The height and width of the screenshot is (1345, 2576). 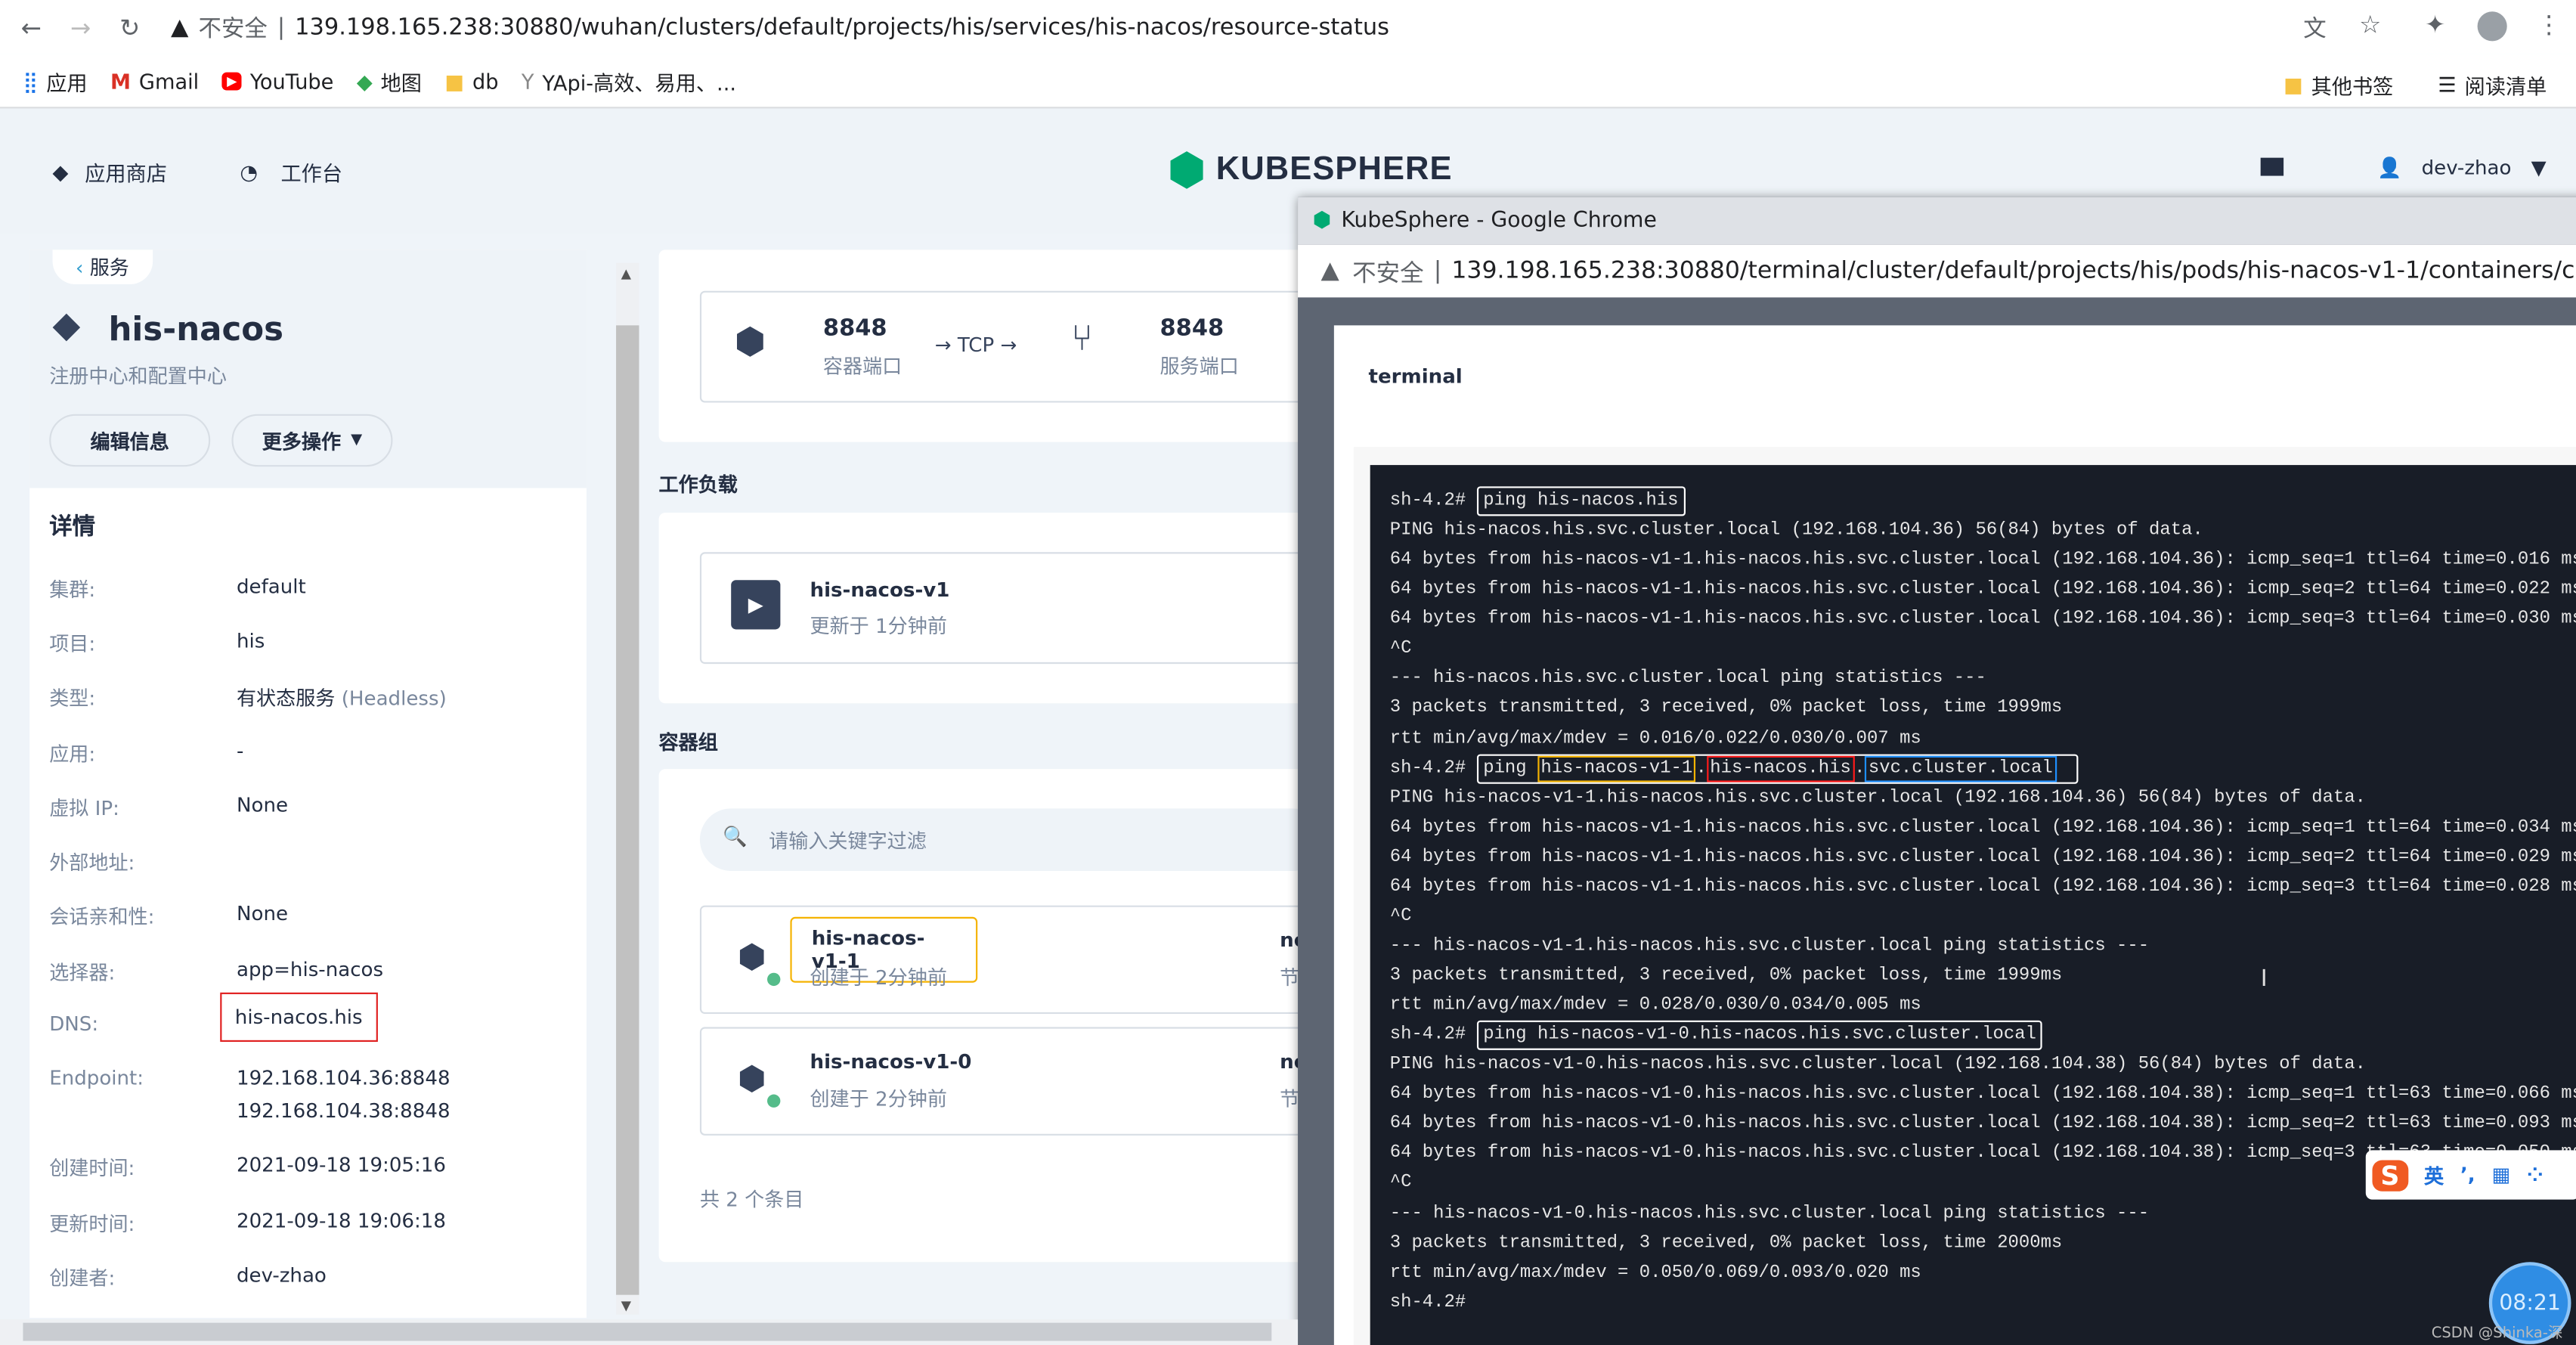 What do you see at coordinates (1011, 346) in the screenshot?
I see `port-card: ⬢ 8848 容器端口 → TCP → ⑂ 8848 服务端口` at bounding box center [1011, 346].